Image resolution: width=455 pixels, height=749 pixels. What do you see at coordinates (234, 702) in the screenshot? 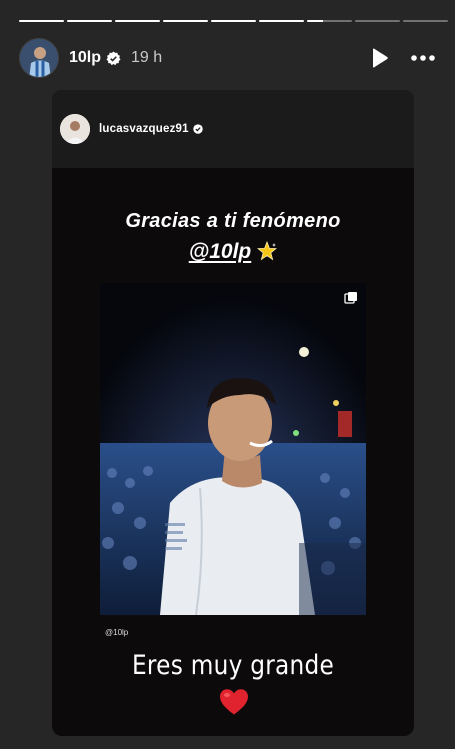
I see `red-heart-emoji-icon` at bounding box center [234, 702].